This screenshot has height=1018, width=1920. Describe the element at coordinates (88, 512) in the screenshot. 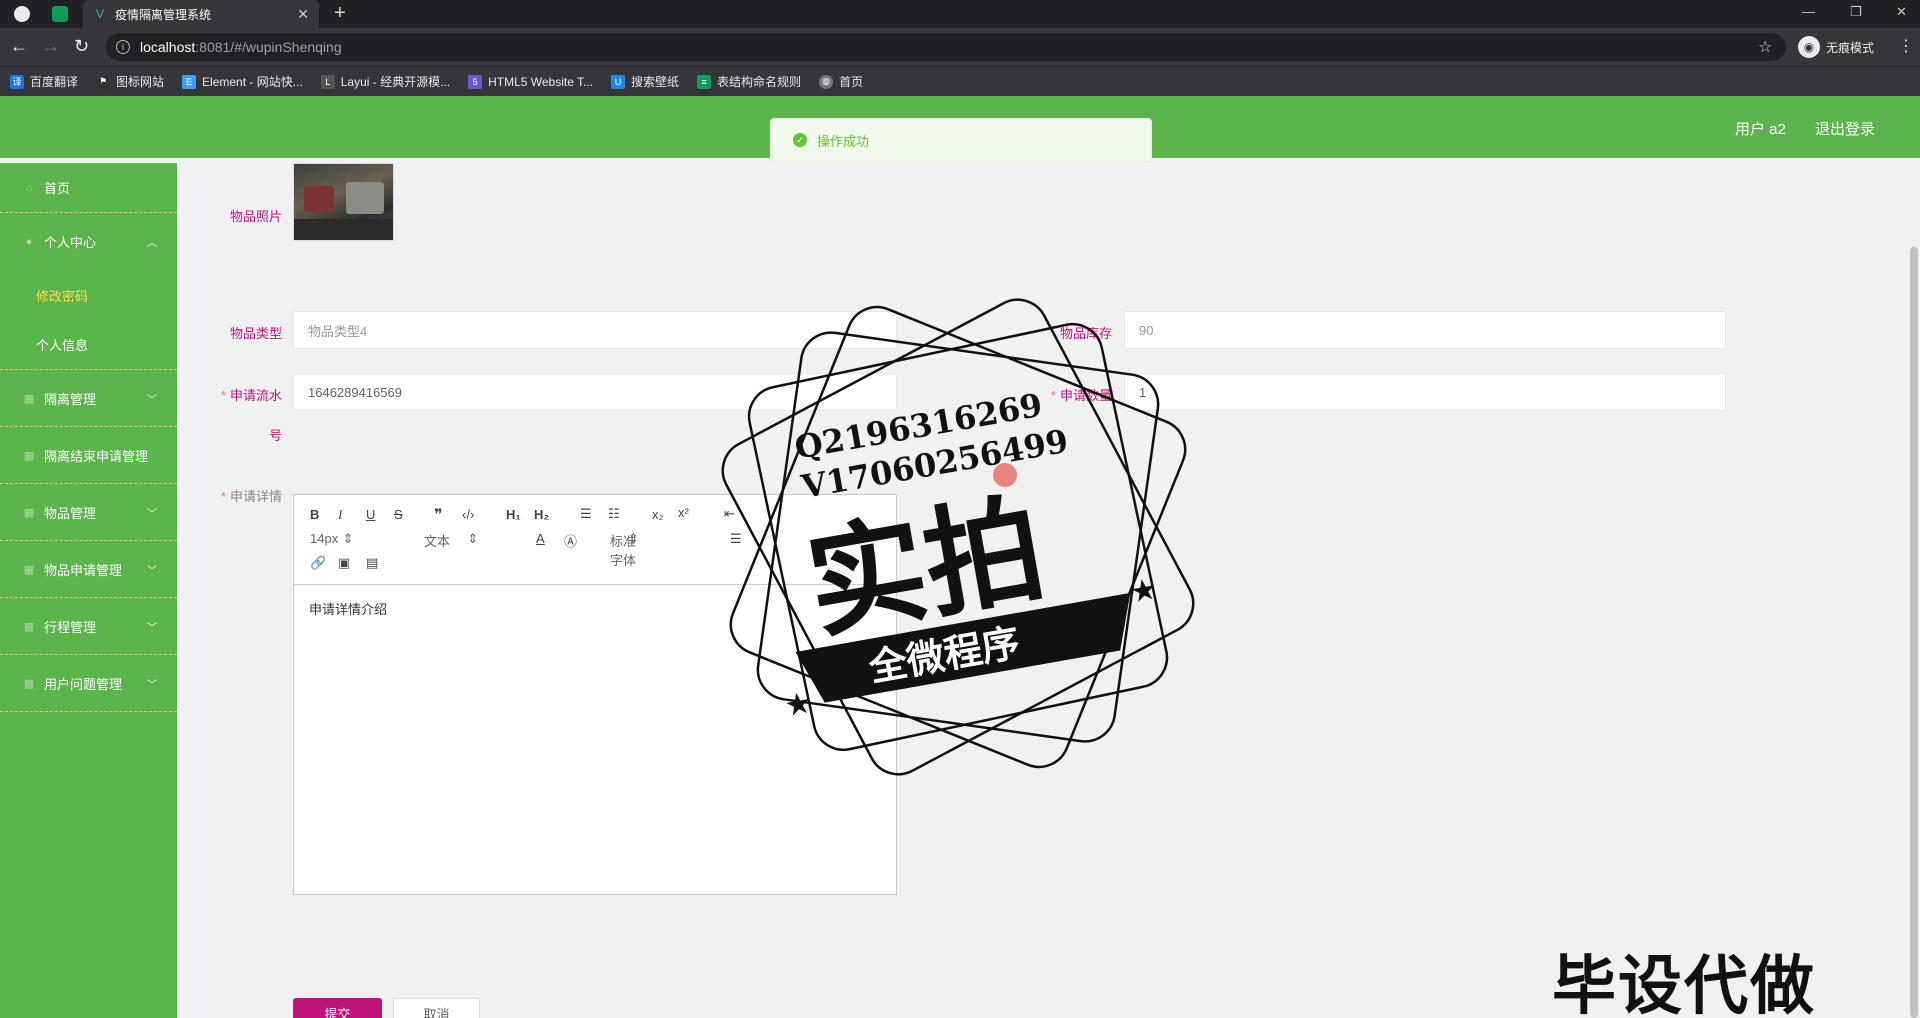

I see `sidebar-item-goods: ▦ 物品管理 ﹀` at that location.